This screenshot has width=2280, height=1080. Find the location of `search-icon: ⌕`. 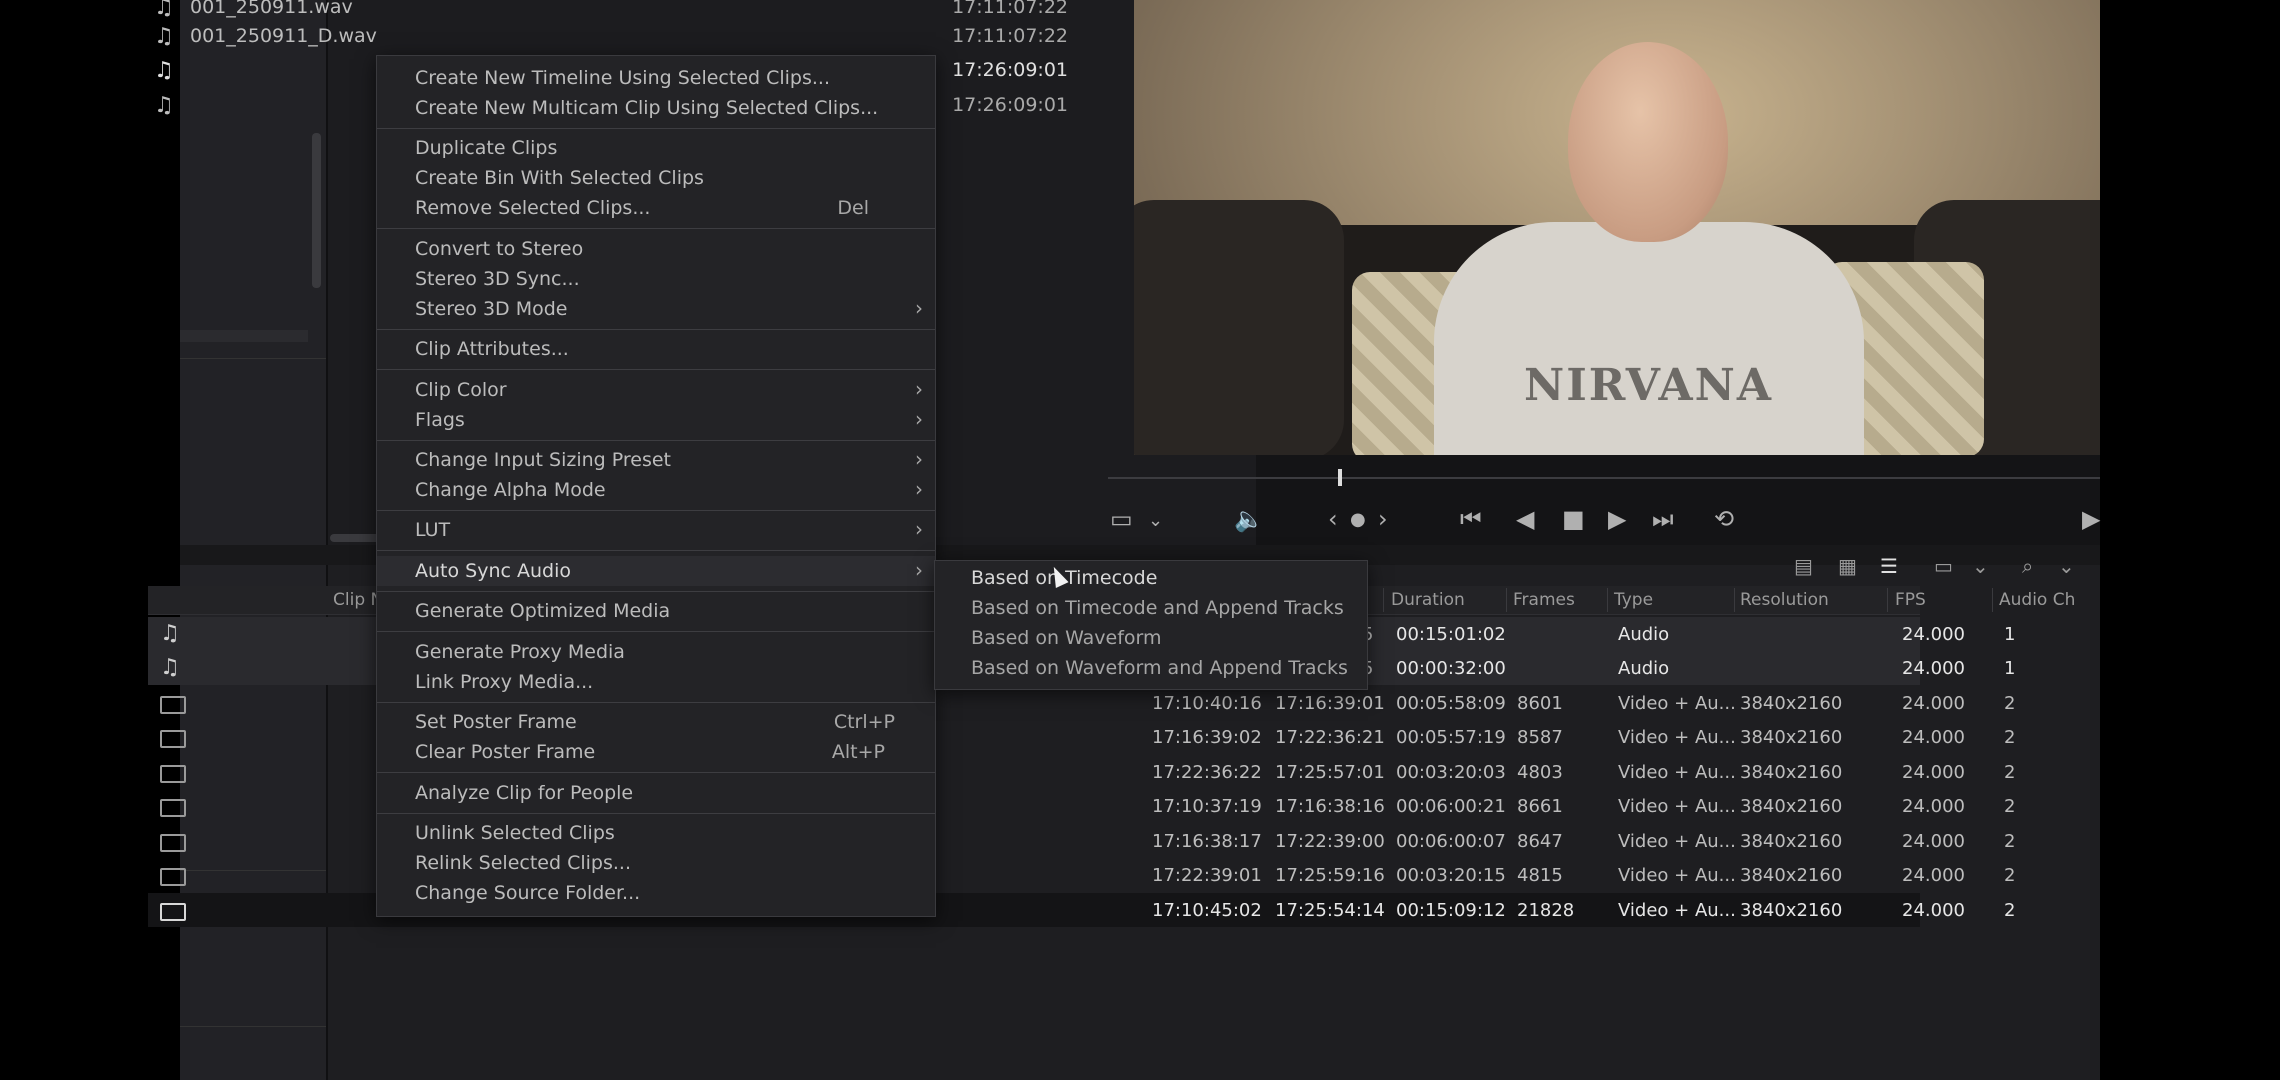

search-icon: ⌕ is located at coordinates (2027, 566).